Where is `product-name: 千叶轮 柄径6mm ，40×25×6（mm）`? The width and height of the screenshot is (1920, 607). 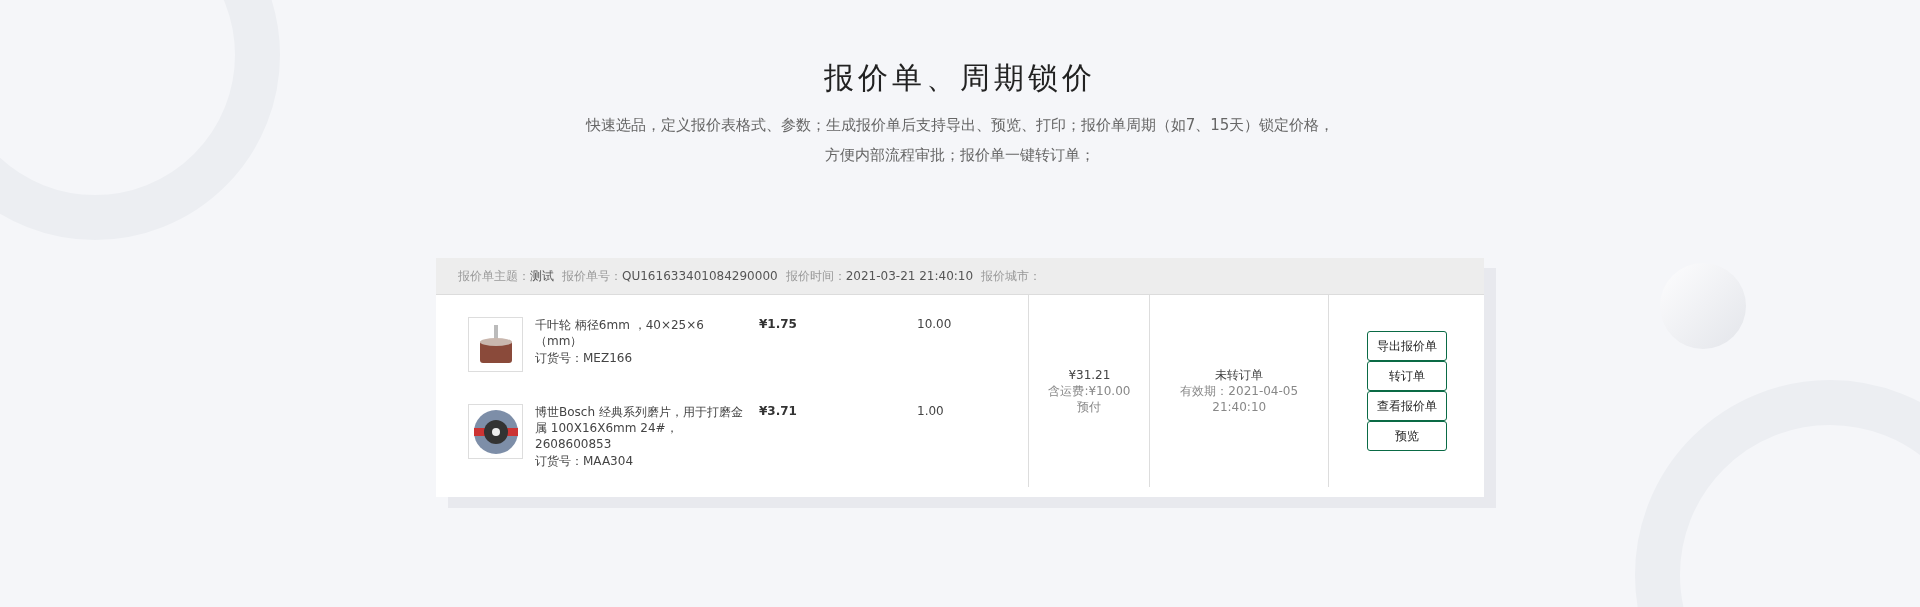 product-name: 千叶轮 柄径6mm ，40×25×6（mm） is located at coordinates (620, 333).